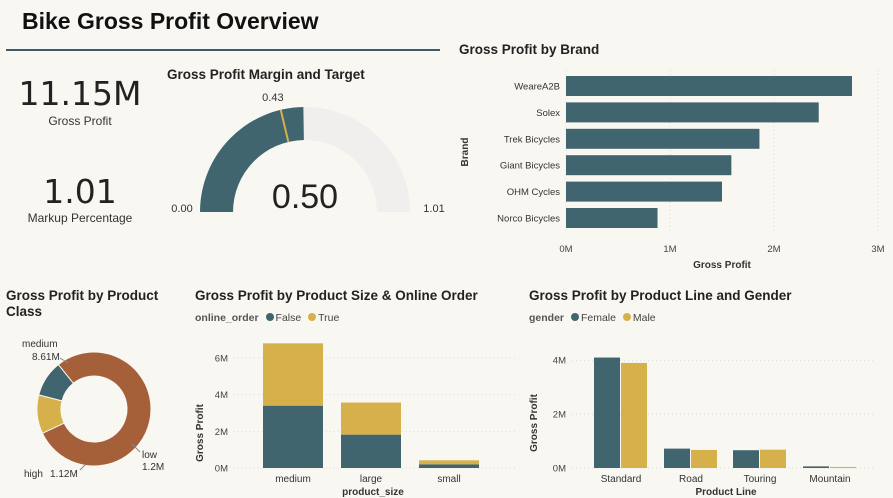 This screenshot has width=893, height=498. What do you see at coordinates (80, 191) in the screenshot?
I see `markup-value: 1.01` at bounding box center [80, 191].